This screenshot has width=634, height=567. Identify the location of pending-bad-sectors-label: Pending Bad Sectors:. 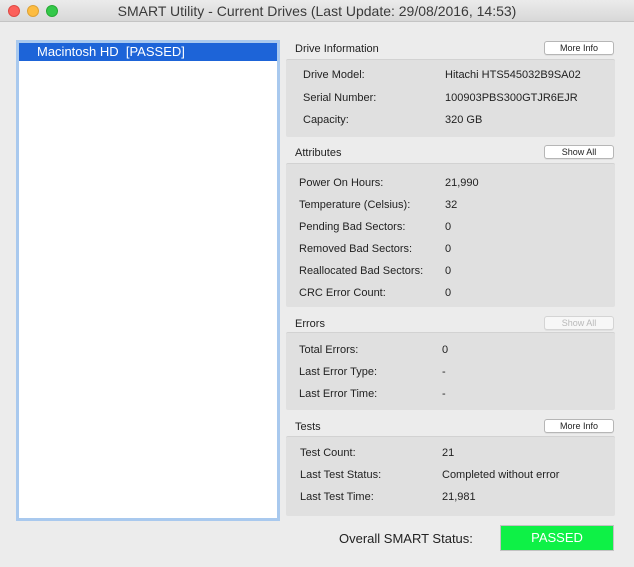
(352, 227).